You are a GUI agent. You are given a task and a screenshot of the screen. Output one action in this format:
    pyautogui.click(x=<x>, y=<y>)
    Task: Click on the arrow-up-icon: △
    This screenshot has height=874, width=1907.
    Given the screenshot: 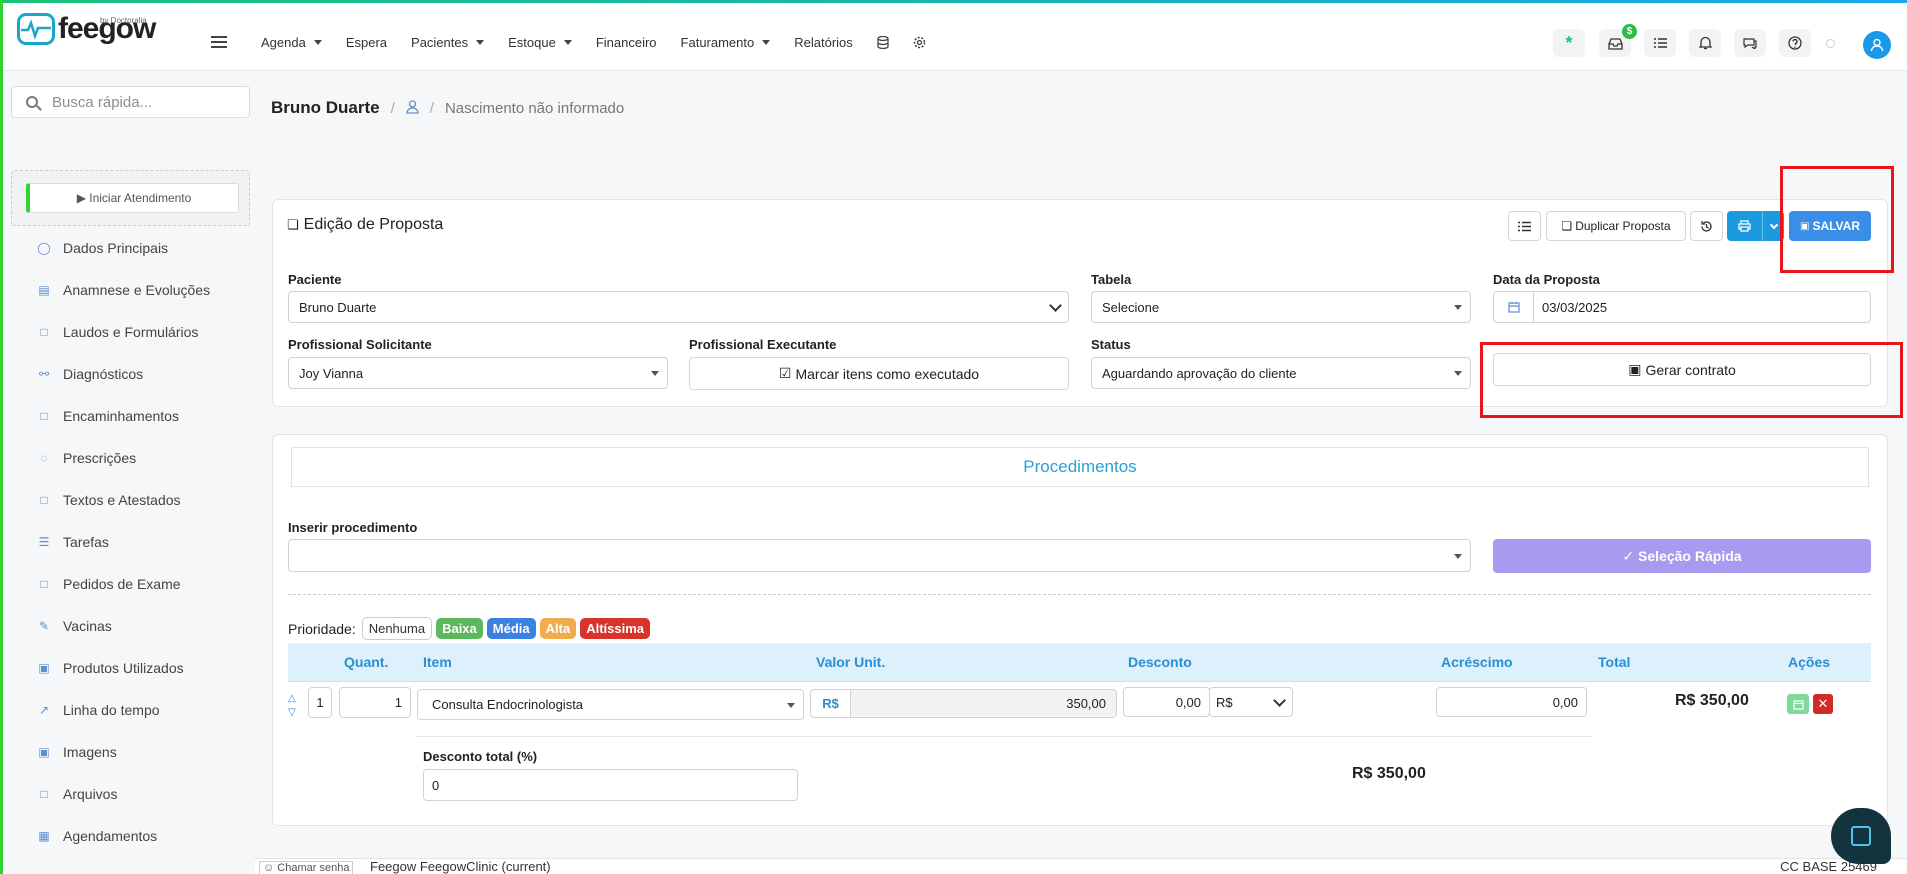 What is the action you would take?
    pyautogui.click(x=292, y=699)
    